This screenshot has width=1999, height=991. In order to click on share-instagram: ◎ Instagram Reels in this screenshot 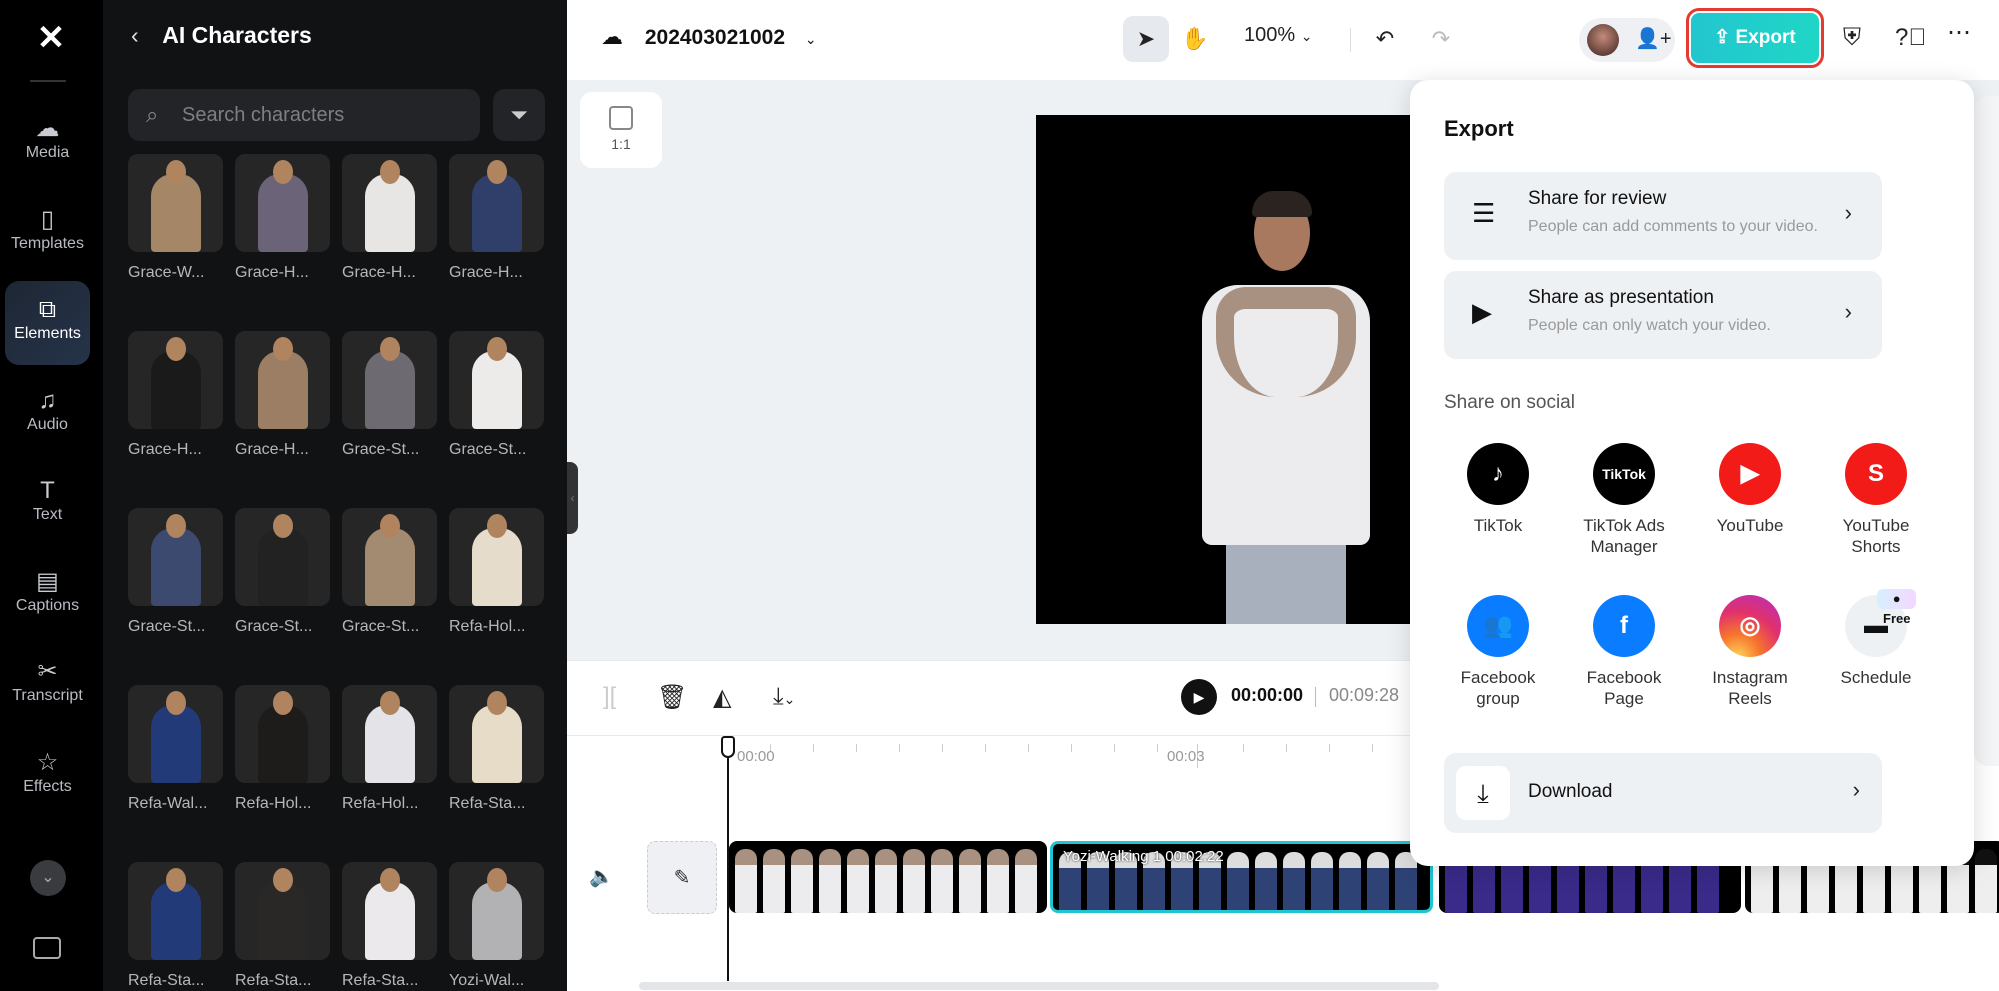, I will do `click(1750, 652)`.